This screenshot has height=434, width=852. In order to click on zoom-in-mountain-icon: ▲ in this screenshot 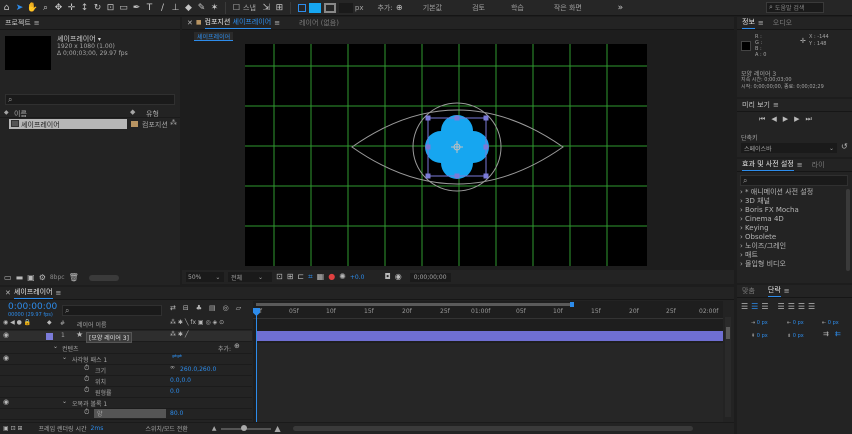, I will do `click(278, 428)`.